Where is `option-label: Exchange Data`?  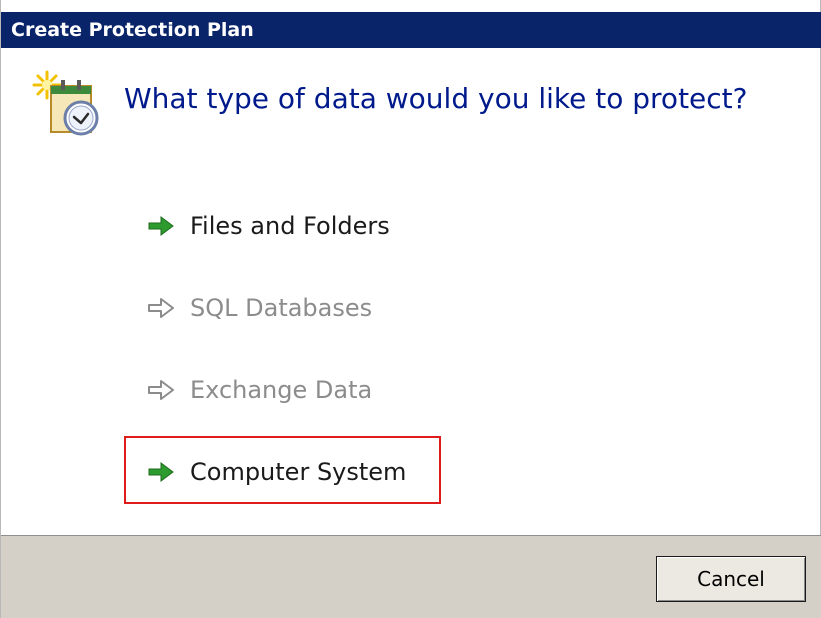
option-label: Exchange Data is located at coordinates (281, 390).